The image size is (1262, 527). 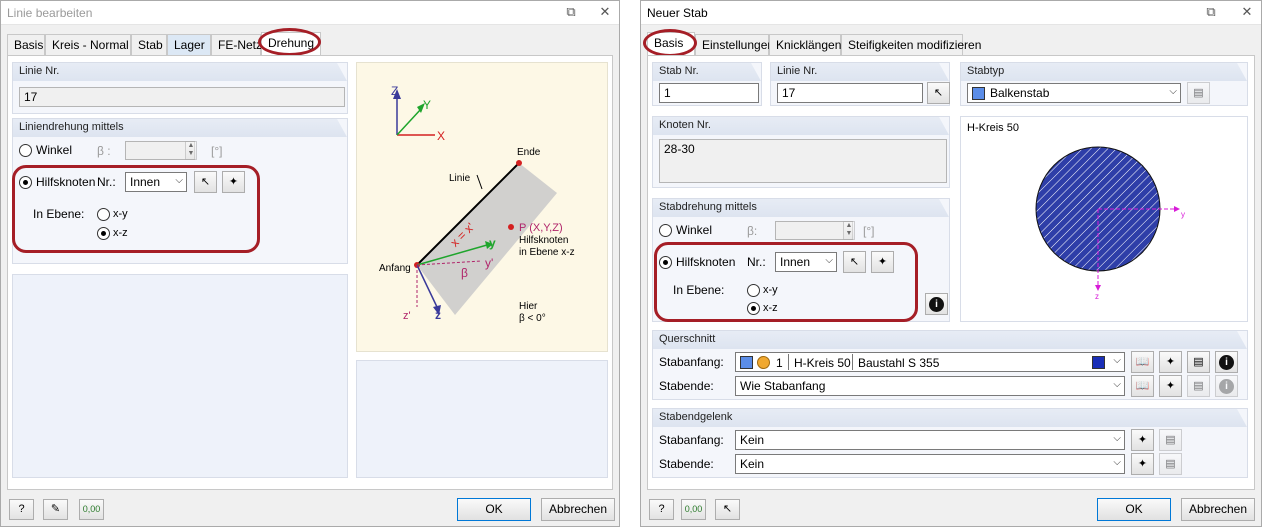 I want to click on tab-basis: Basis, so click(x=26, y=44).